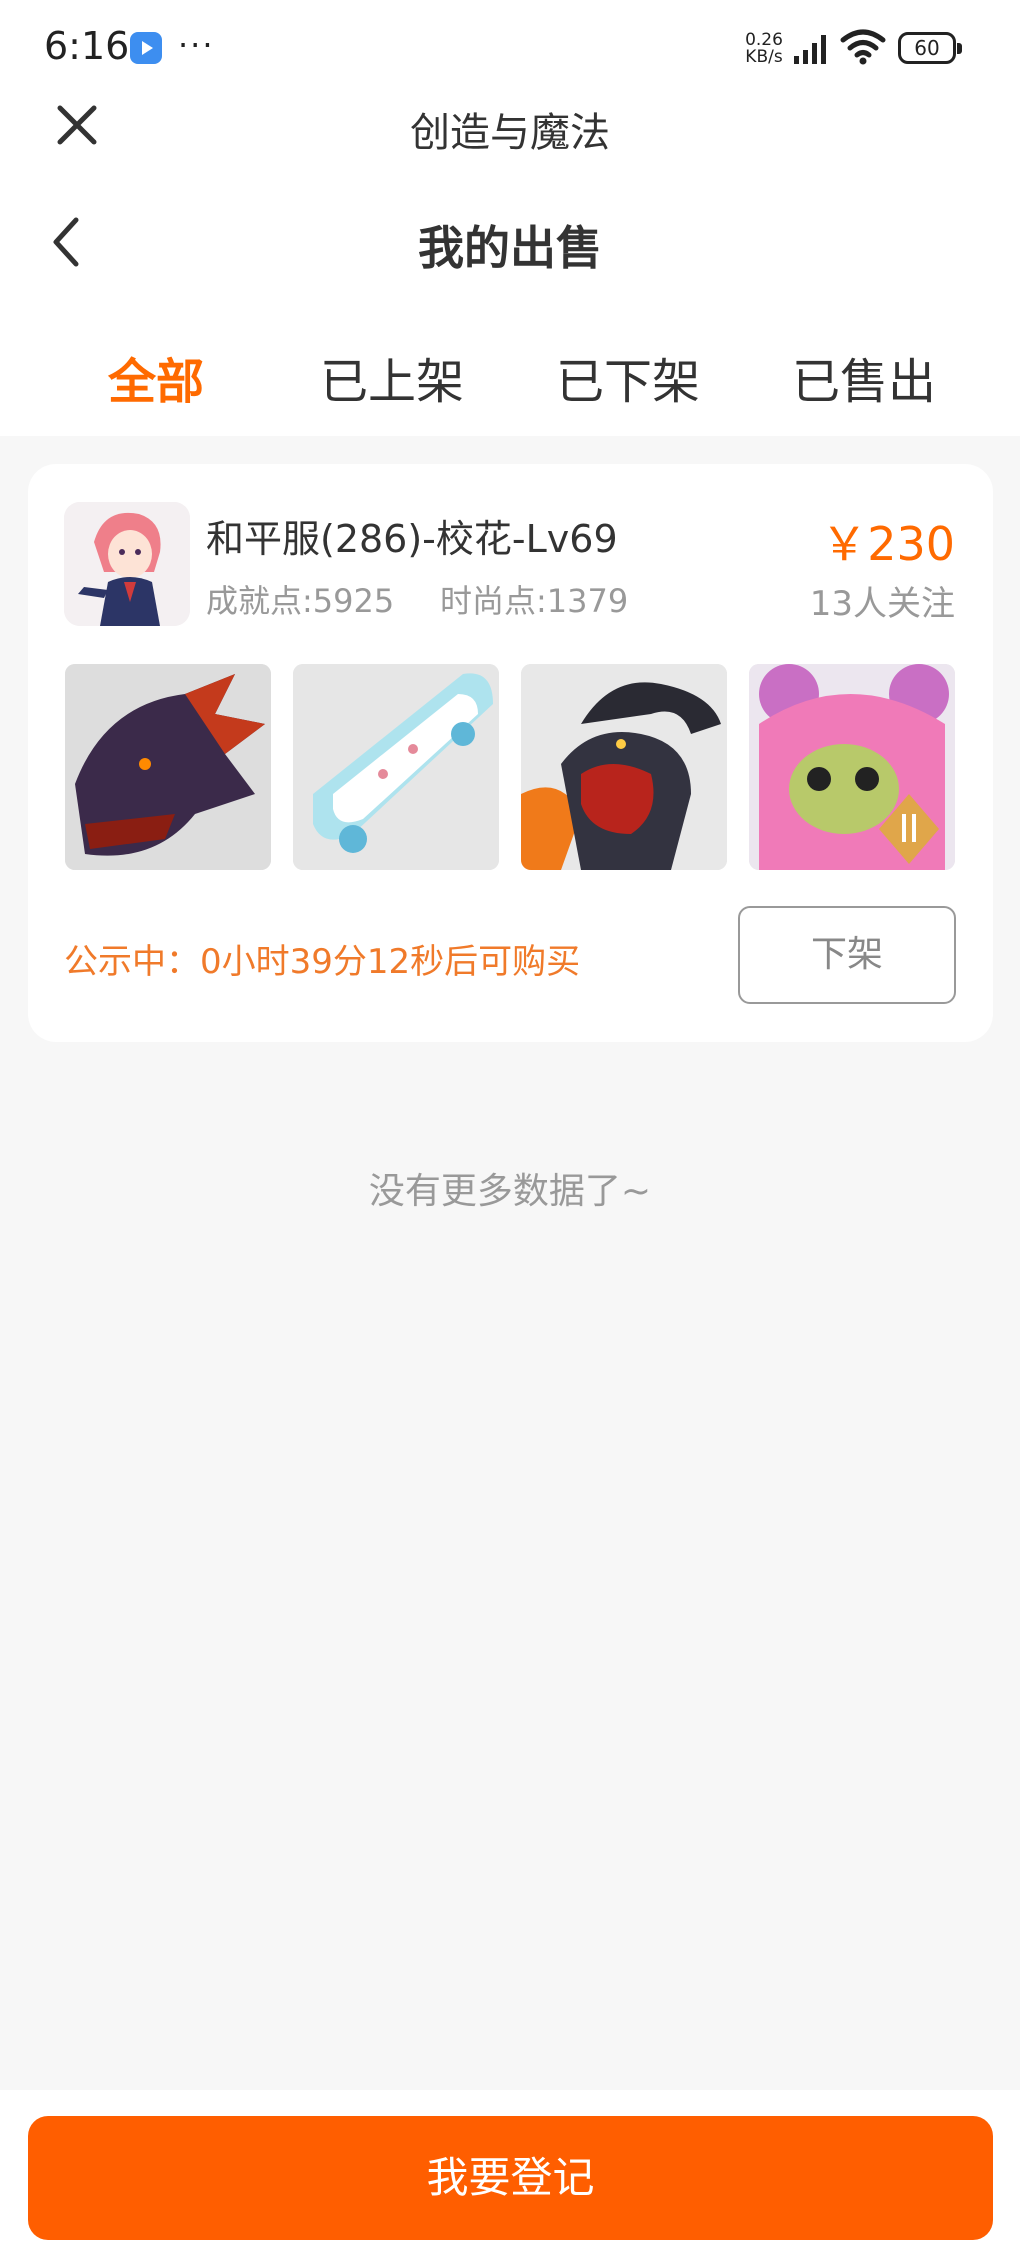 This screenshot has width=1020, height=2267. I want to click on battery-icon: 60, so click(930, 48).